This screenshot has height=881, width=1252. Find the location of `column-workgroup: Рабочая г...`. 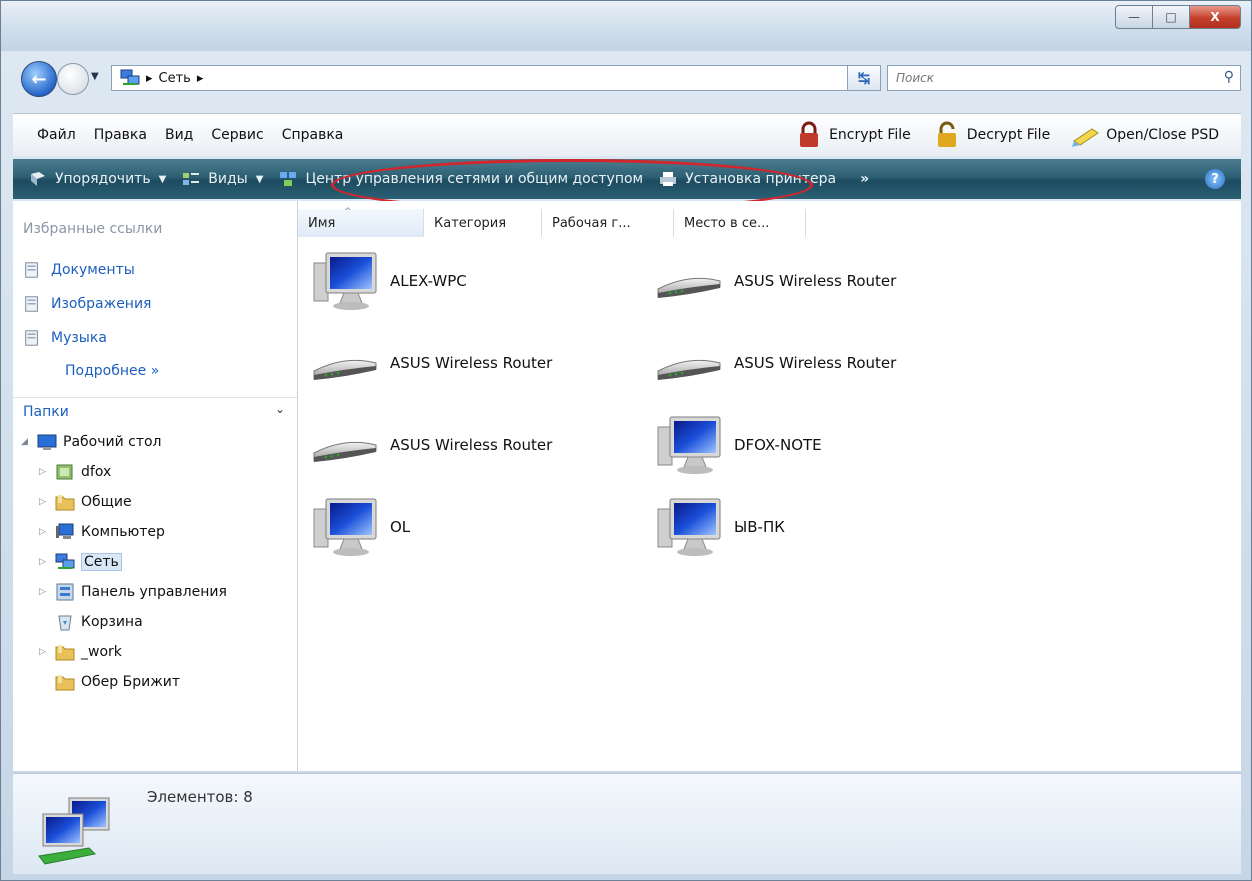

column-workgroup: Рабочая г... is located at coordinates (608, 223).